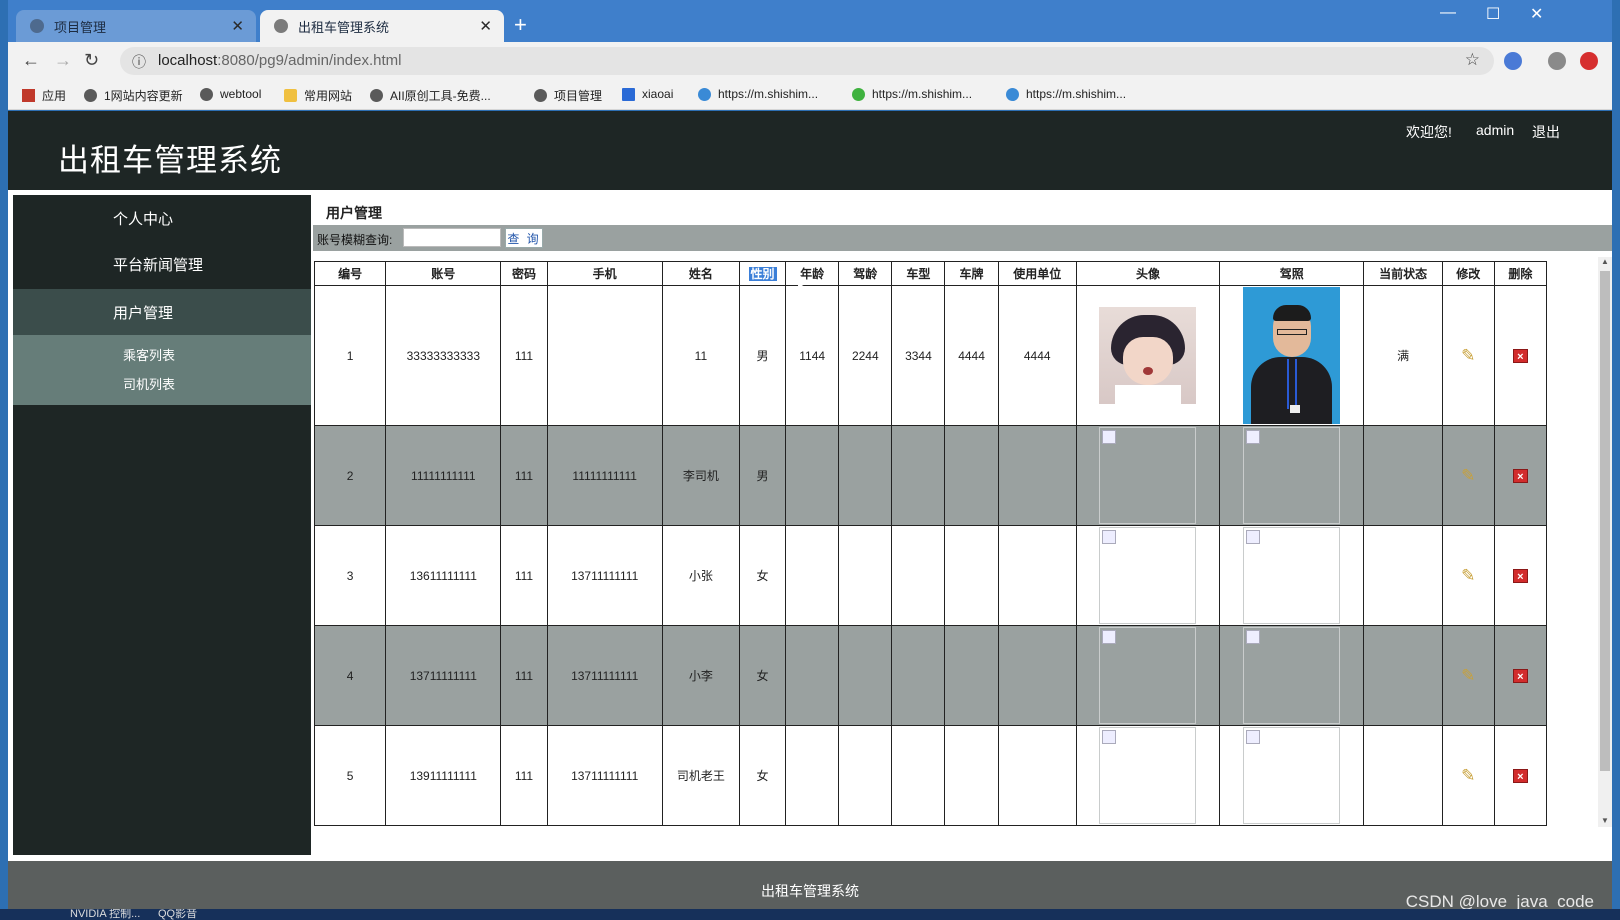  What do you see at coordinates (1605, 261) in the screenshot?
I see `scroll-up-icon: ▲` at bounding box center [1605, 261].